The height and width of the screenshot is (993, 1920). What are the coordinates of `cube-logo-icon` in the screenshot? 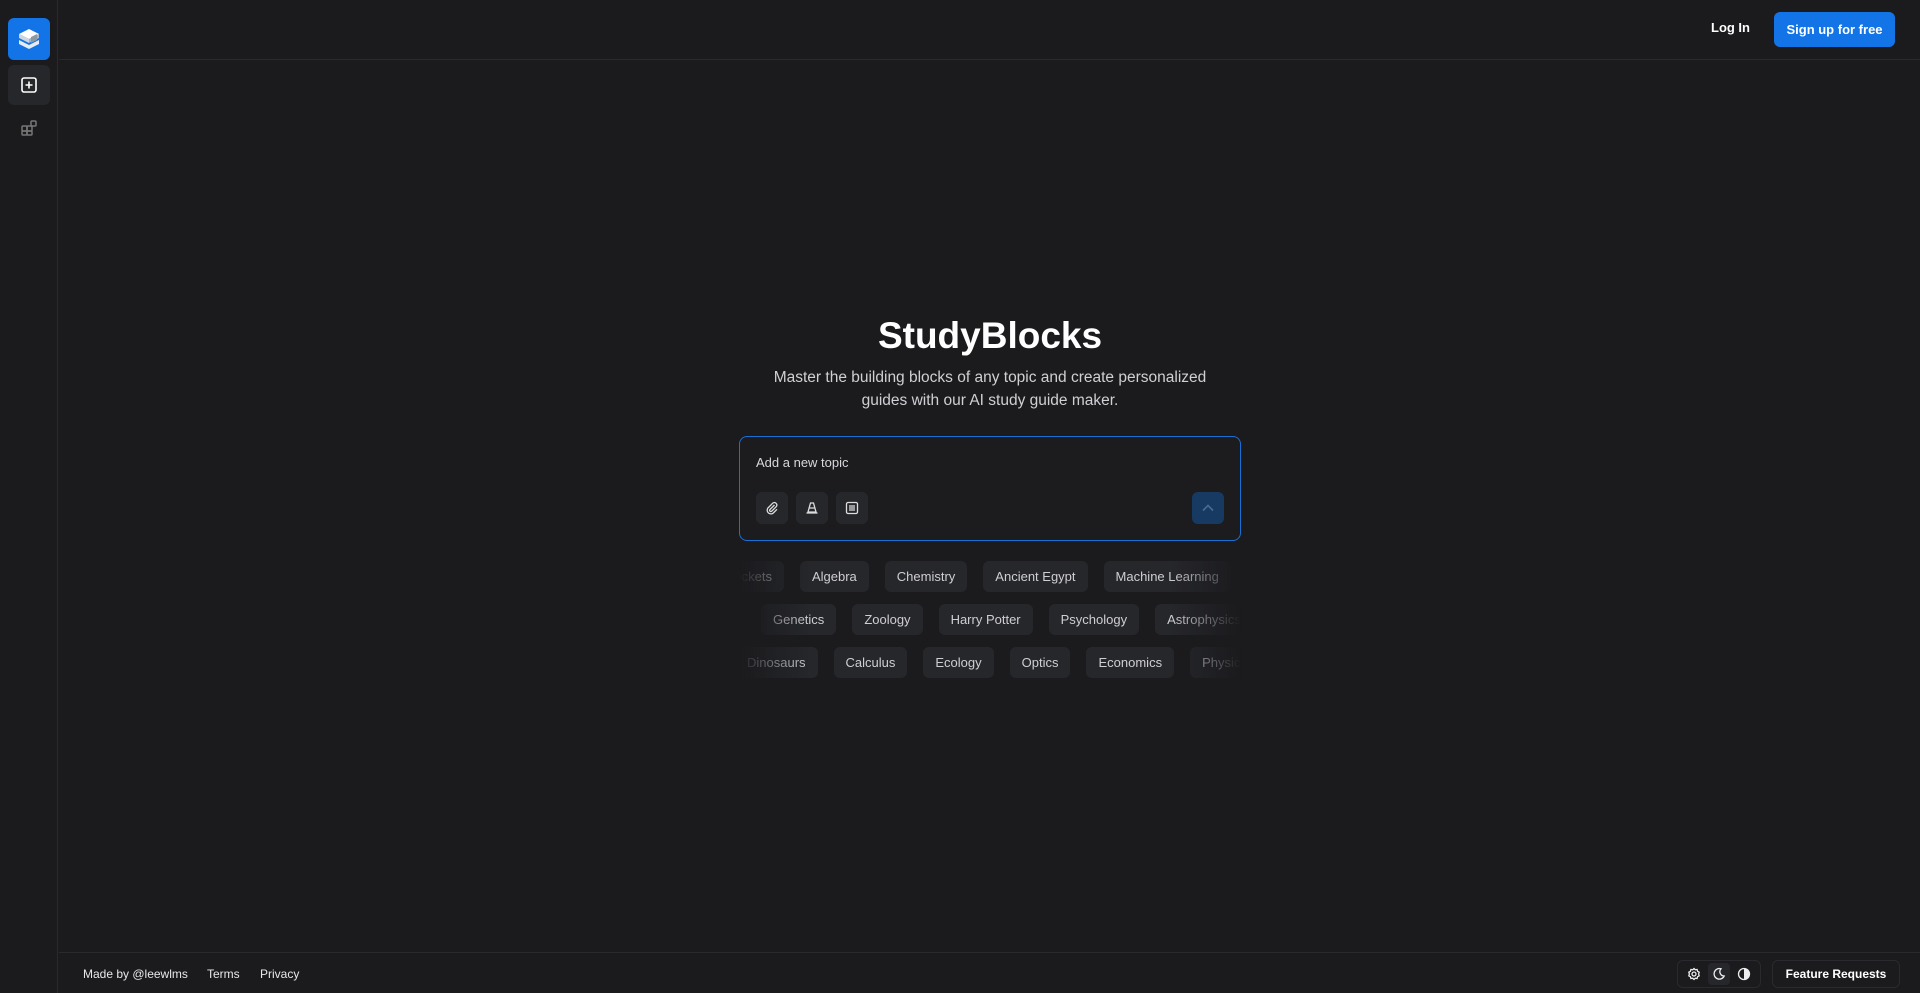 It's located at (29, 39).